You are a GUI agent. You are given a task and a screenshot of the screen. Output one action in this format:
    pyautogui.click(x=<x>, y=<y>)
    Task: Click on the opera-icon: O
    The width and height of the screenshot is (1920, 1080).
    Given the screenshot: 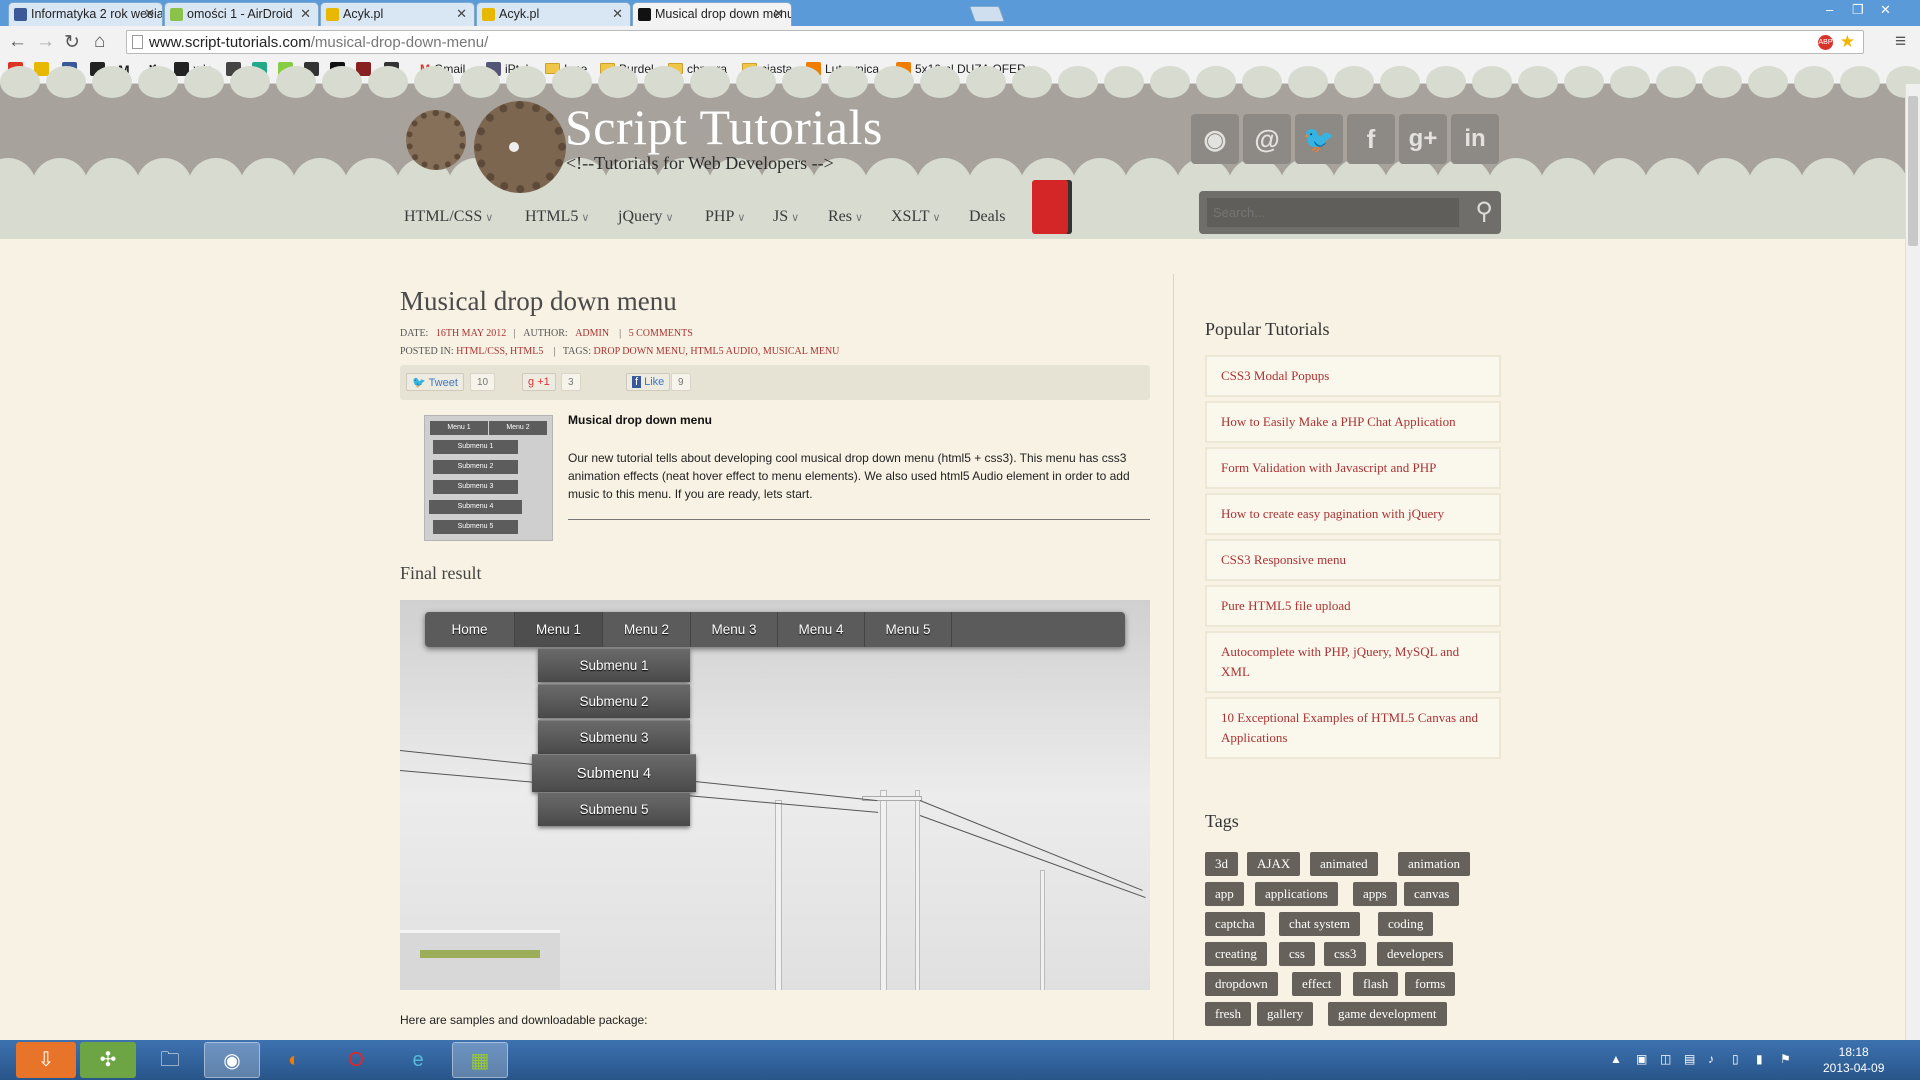 What is the action you would take?
    pyautogui.click(x=356, y=1060)
    